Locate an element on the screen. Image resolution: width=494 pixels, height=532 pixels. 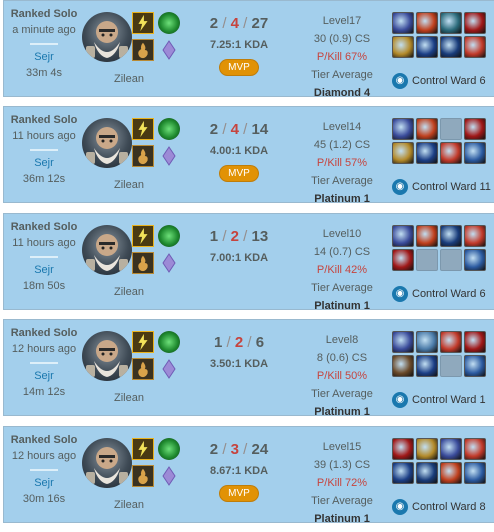
kill-participation: P/Kill 57% is located at coordinates (342, 163).